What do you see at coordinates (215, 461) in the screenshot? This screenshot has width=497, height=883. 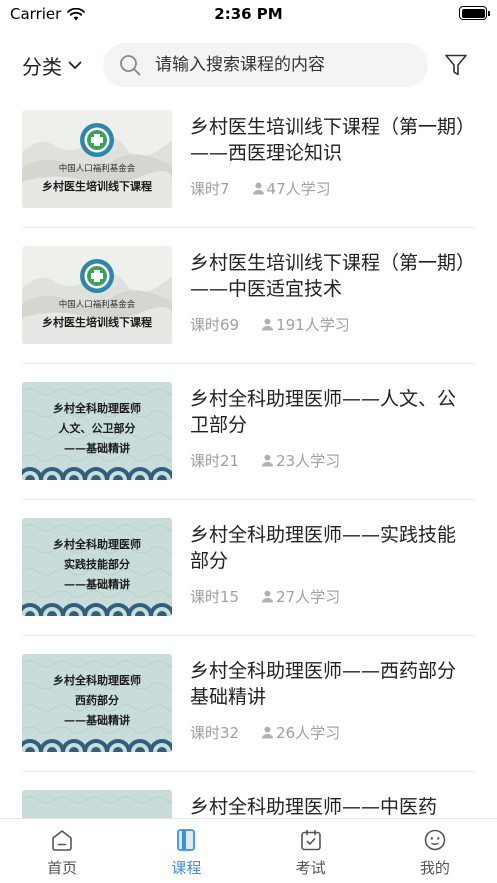 I see `lesson-count: 课时21` at bounding box center [215, 461].